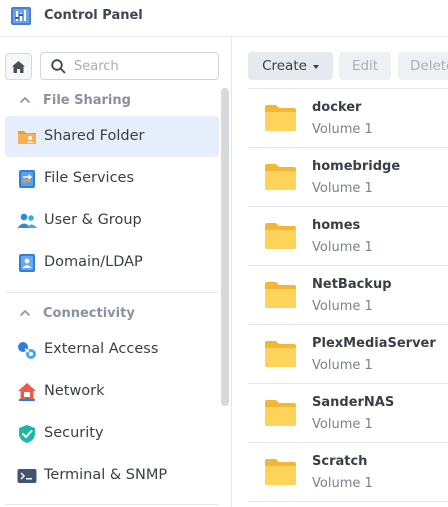 This screenshot has height=507, width=448. I want to click on sidebar-item-label: External Access, so click(101, 349).